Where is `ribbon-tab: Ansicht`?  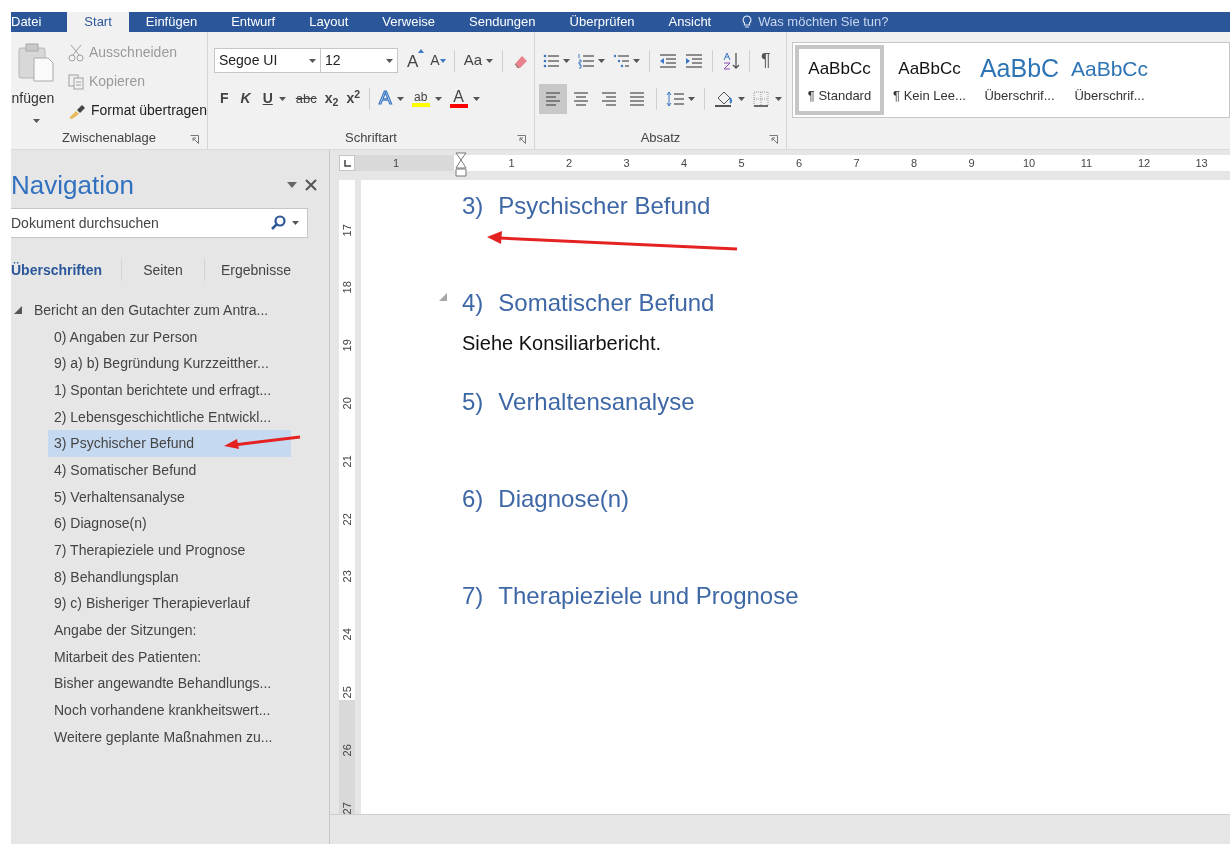 ribbon-tab: Ansicht is located at coordinates (690, 22).